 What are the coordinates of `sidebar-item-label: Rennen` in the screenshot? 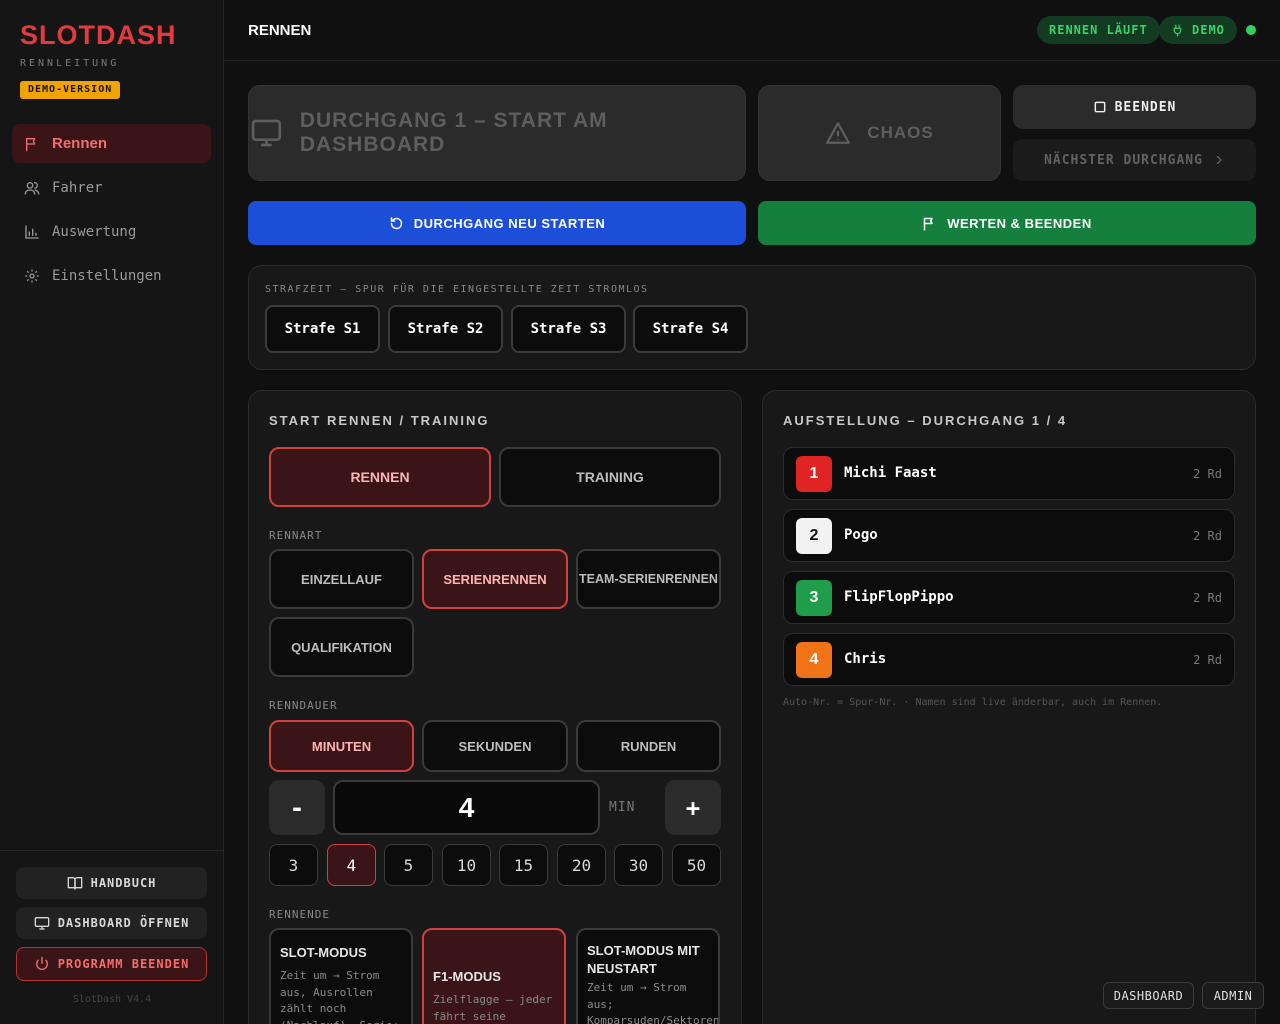 It's located at (80, 143).